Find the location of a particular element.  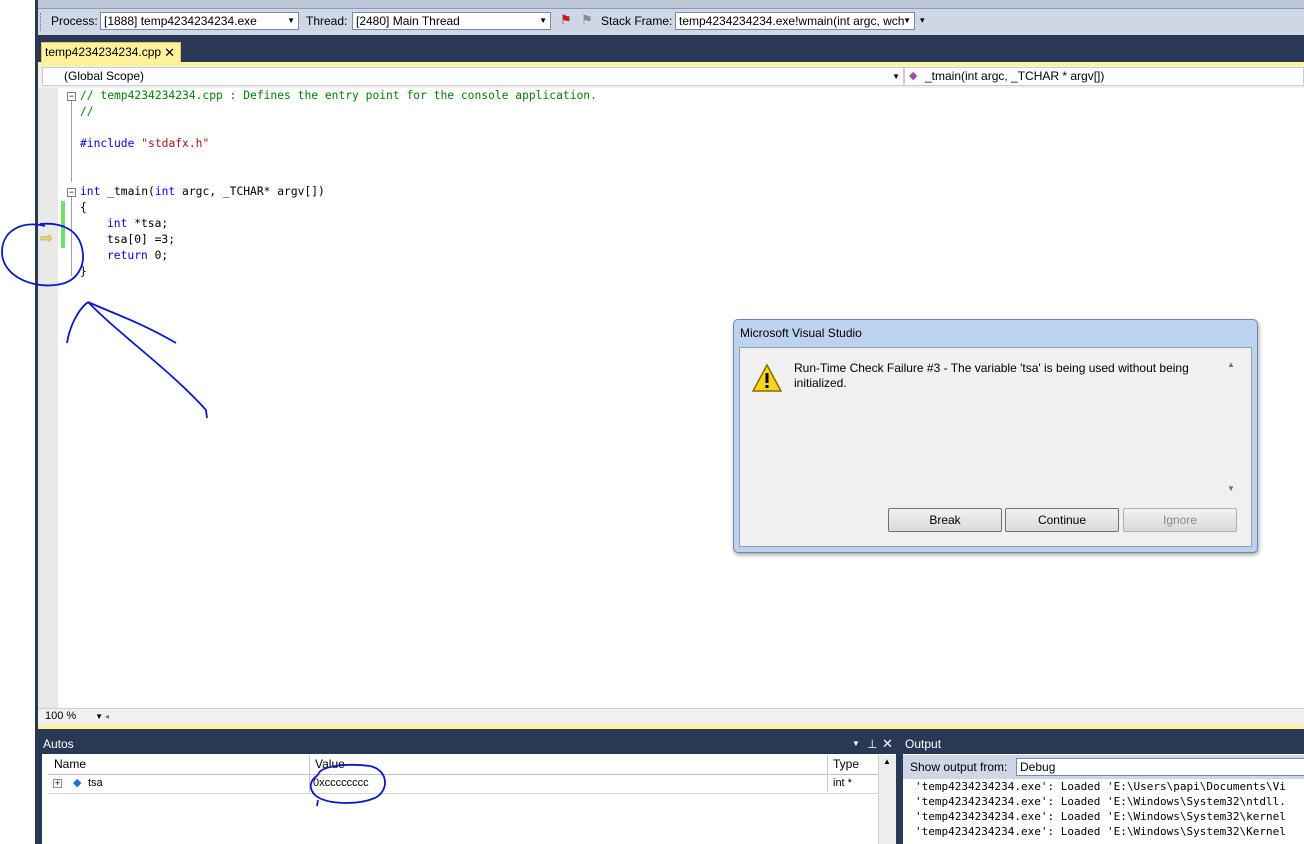

arrow-annotation is located at coordinates (137, 360).